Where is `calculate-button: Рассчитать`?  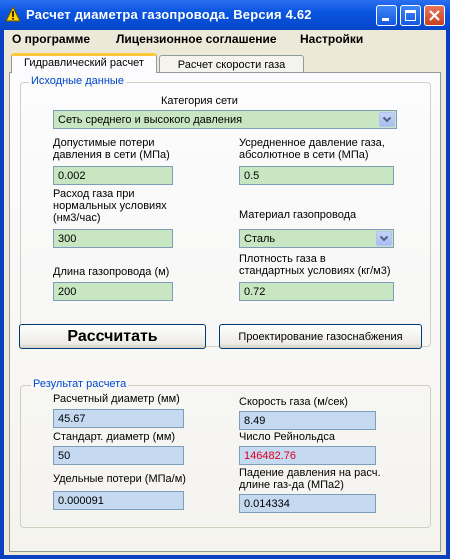
calculate-button: Рассчитать is located at coordinates (112, 336).